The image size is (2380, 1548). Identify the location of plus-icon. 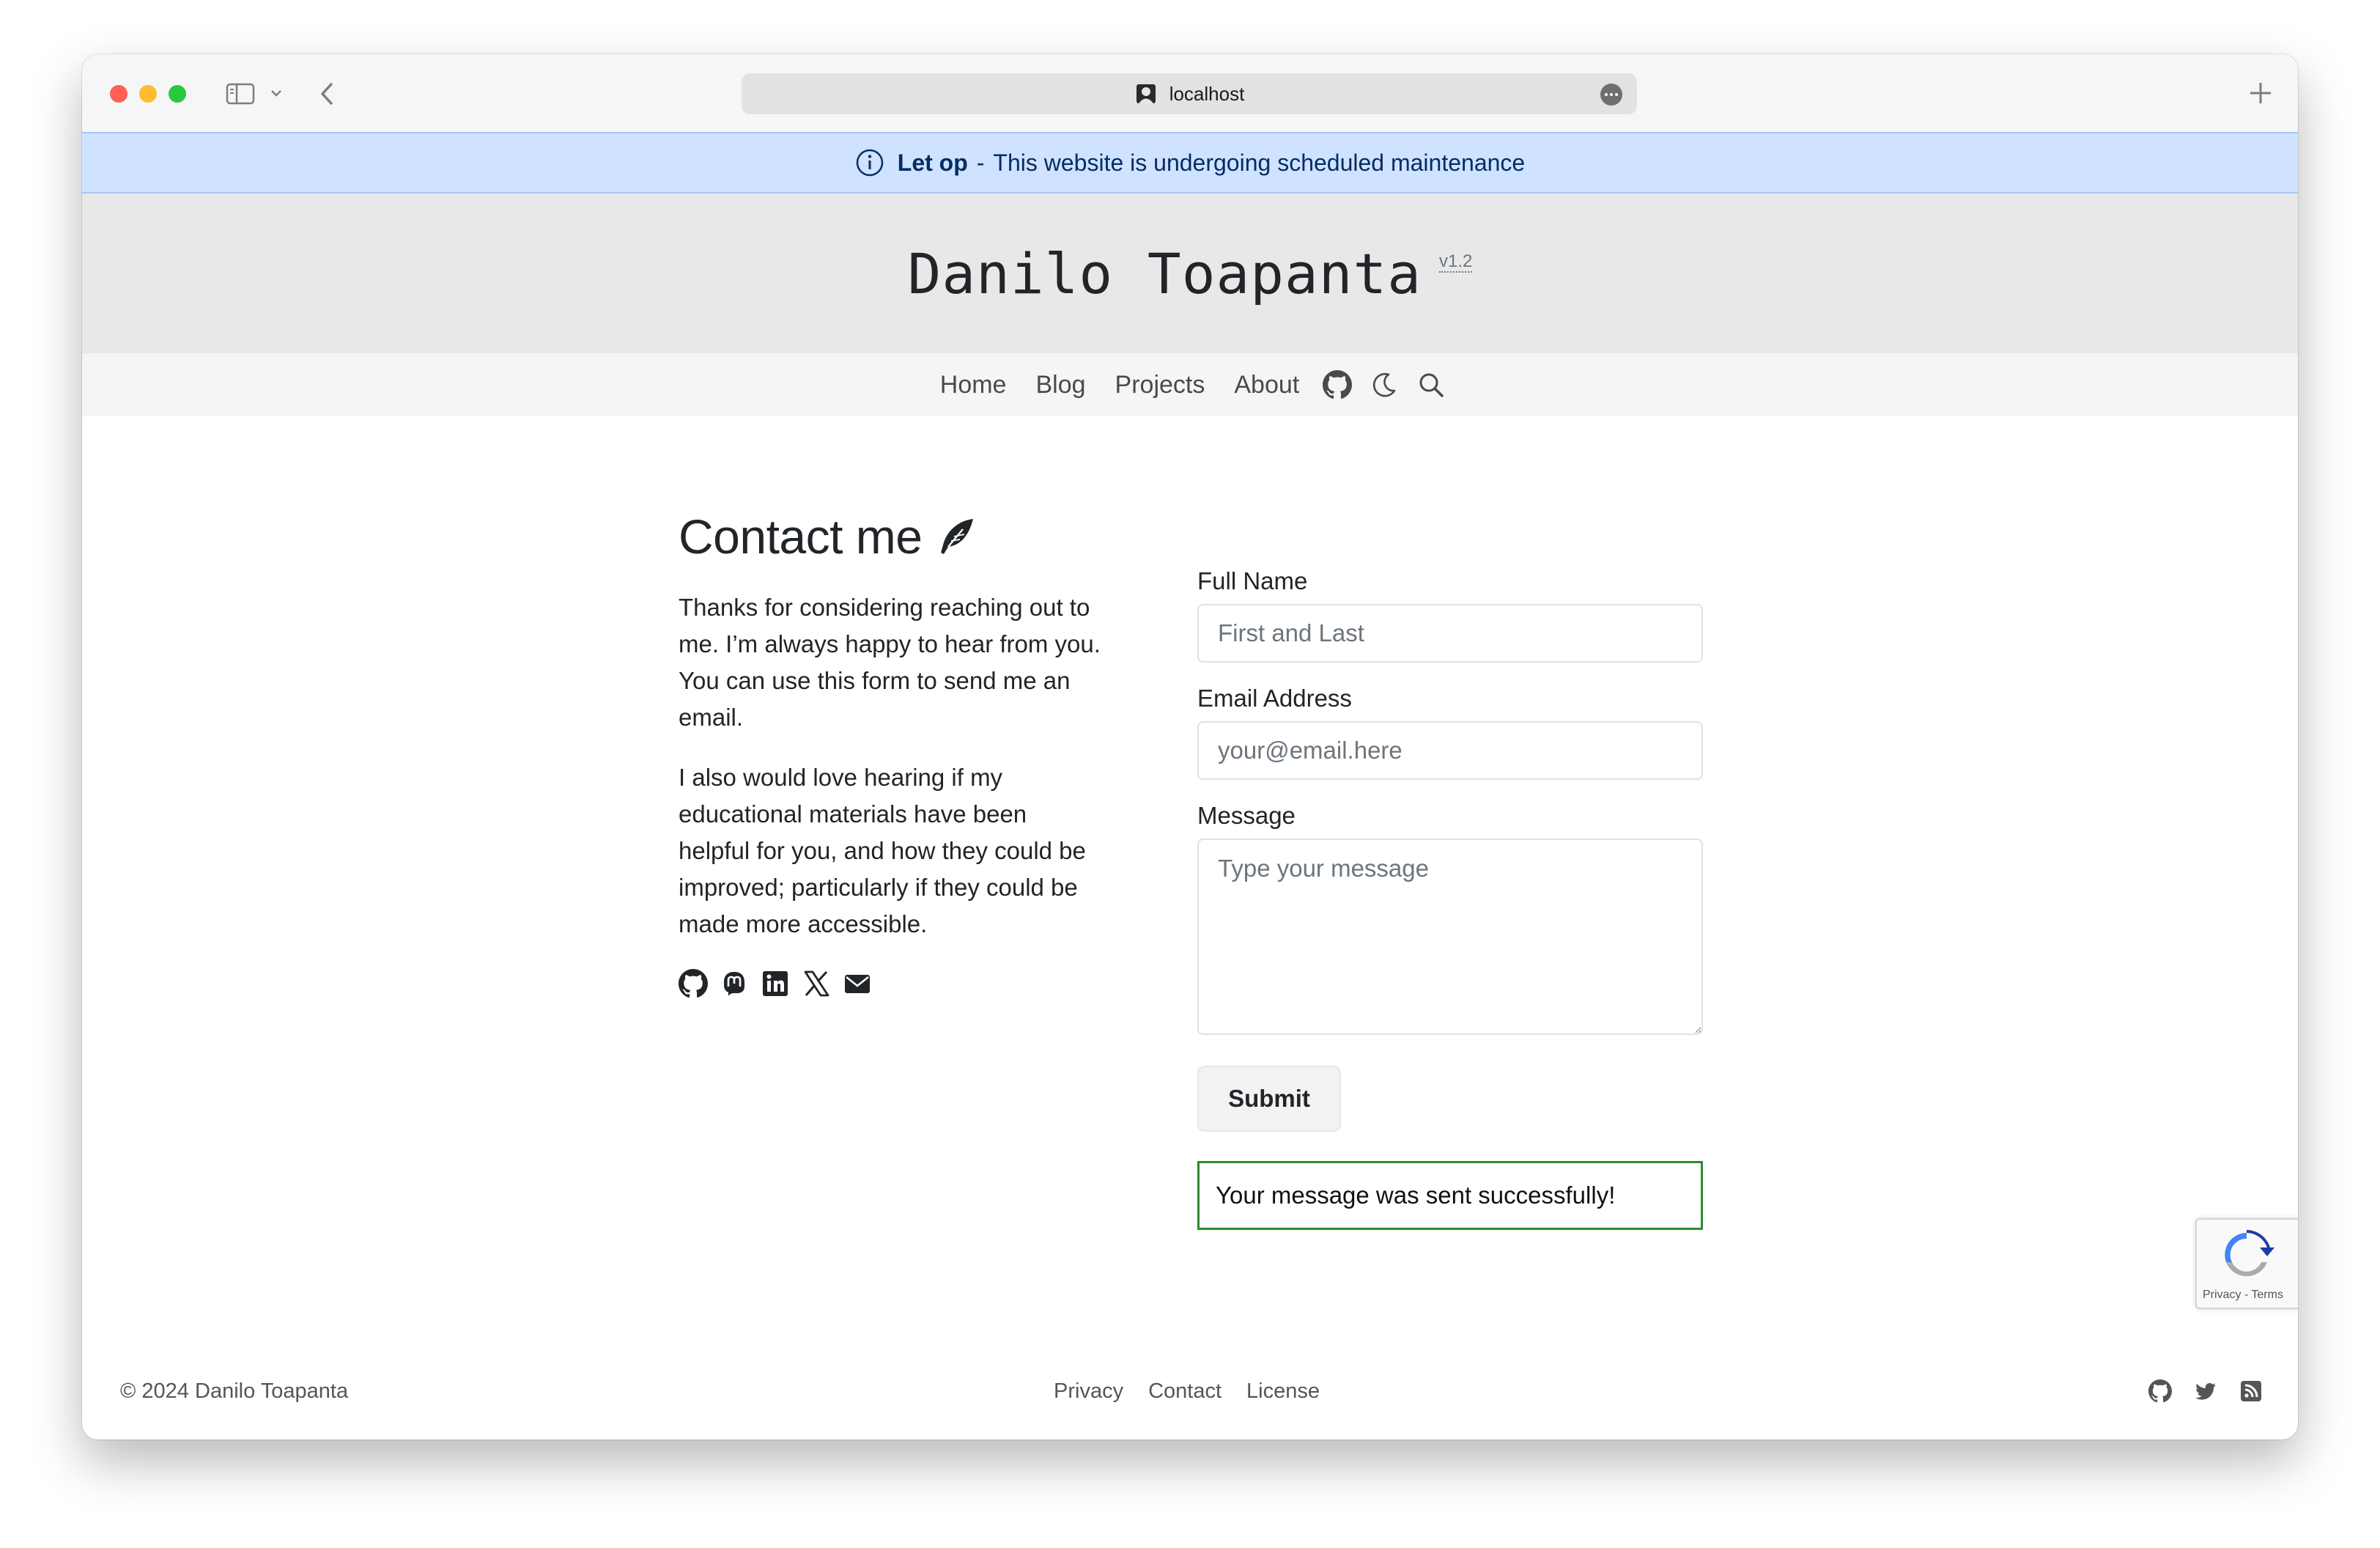
(2260, 93).